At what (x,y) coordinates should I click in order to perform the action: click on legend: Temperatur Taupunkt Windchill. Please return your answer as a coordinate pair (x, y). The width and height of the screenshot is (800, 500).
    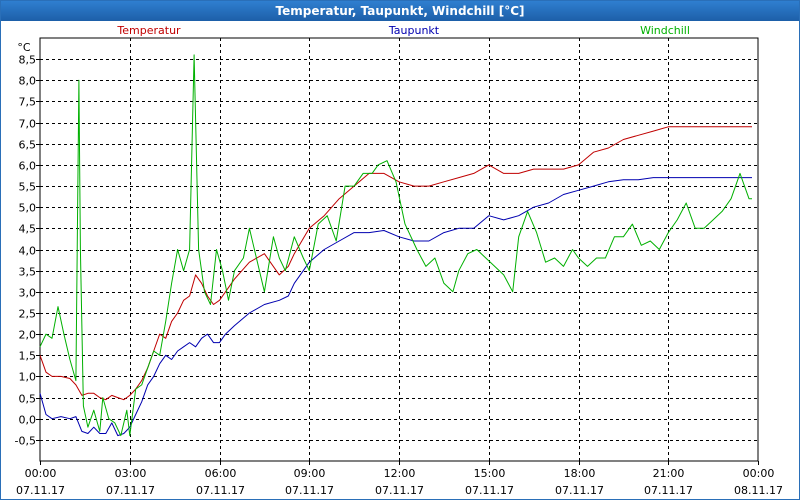
    Looking at the image, I should click on (403, 30).